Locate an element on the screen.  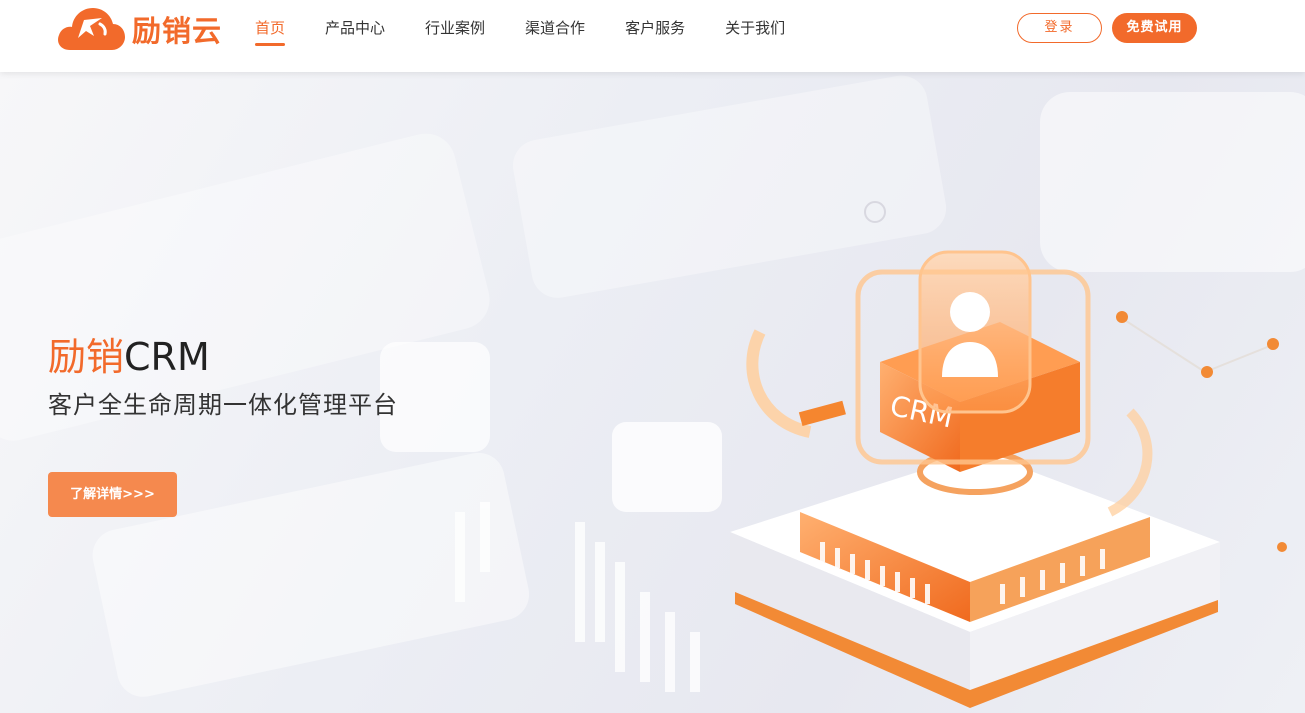
cloud-logo-icon is located at coordinates (91, 29).